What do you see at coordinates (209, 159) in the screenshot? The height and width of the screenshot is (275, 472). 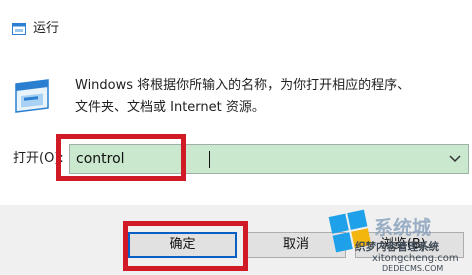 I see `text-caret` at bounding box center [209, 159].